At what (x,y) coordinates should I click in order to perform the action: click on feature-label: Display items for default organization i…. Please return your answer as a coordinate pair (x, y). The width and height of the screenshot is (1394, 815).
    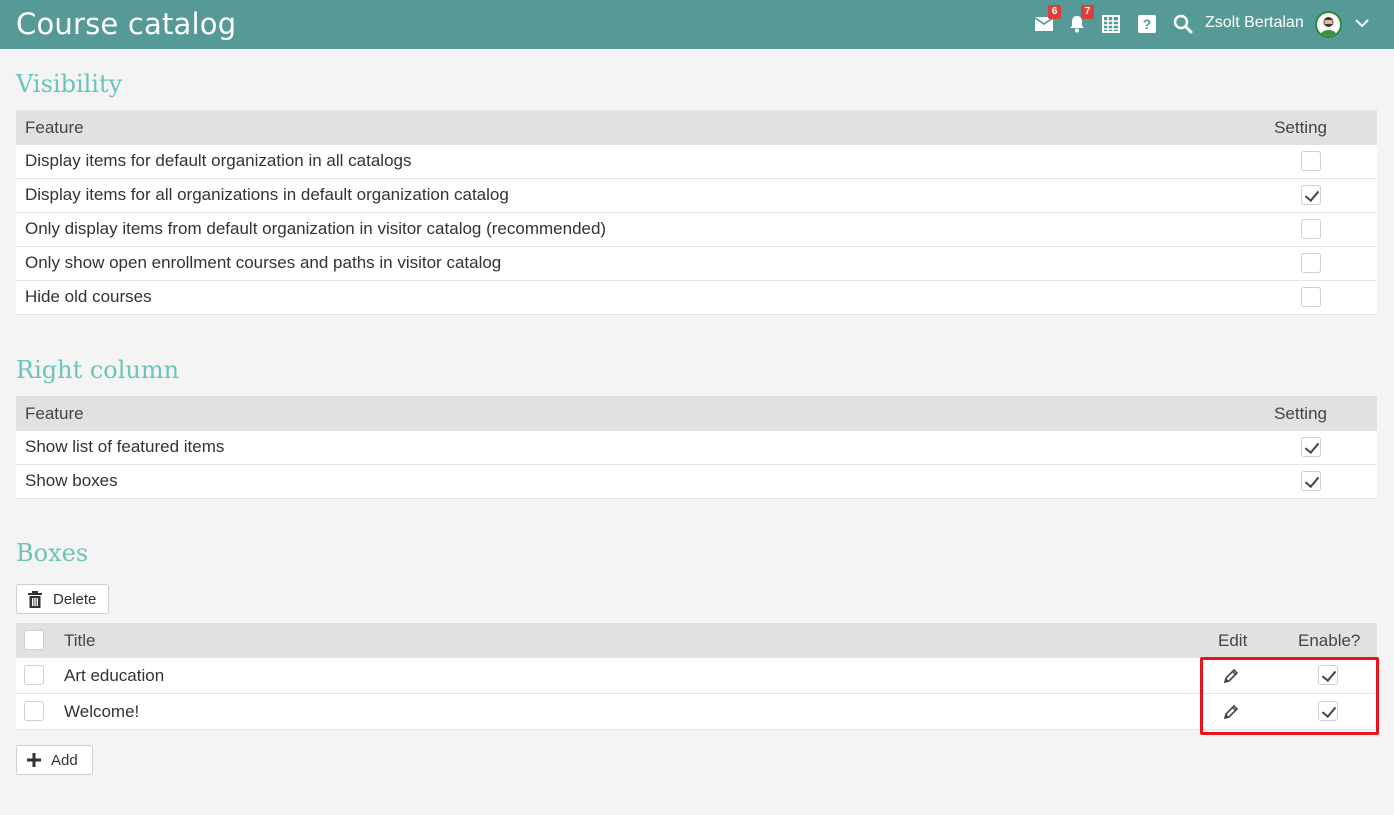
    Looking at the image, I should click on (218, 160).